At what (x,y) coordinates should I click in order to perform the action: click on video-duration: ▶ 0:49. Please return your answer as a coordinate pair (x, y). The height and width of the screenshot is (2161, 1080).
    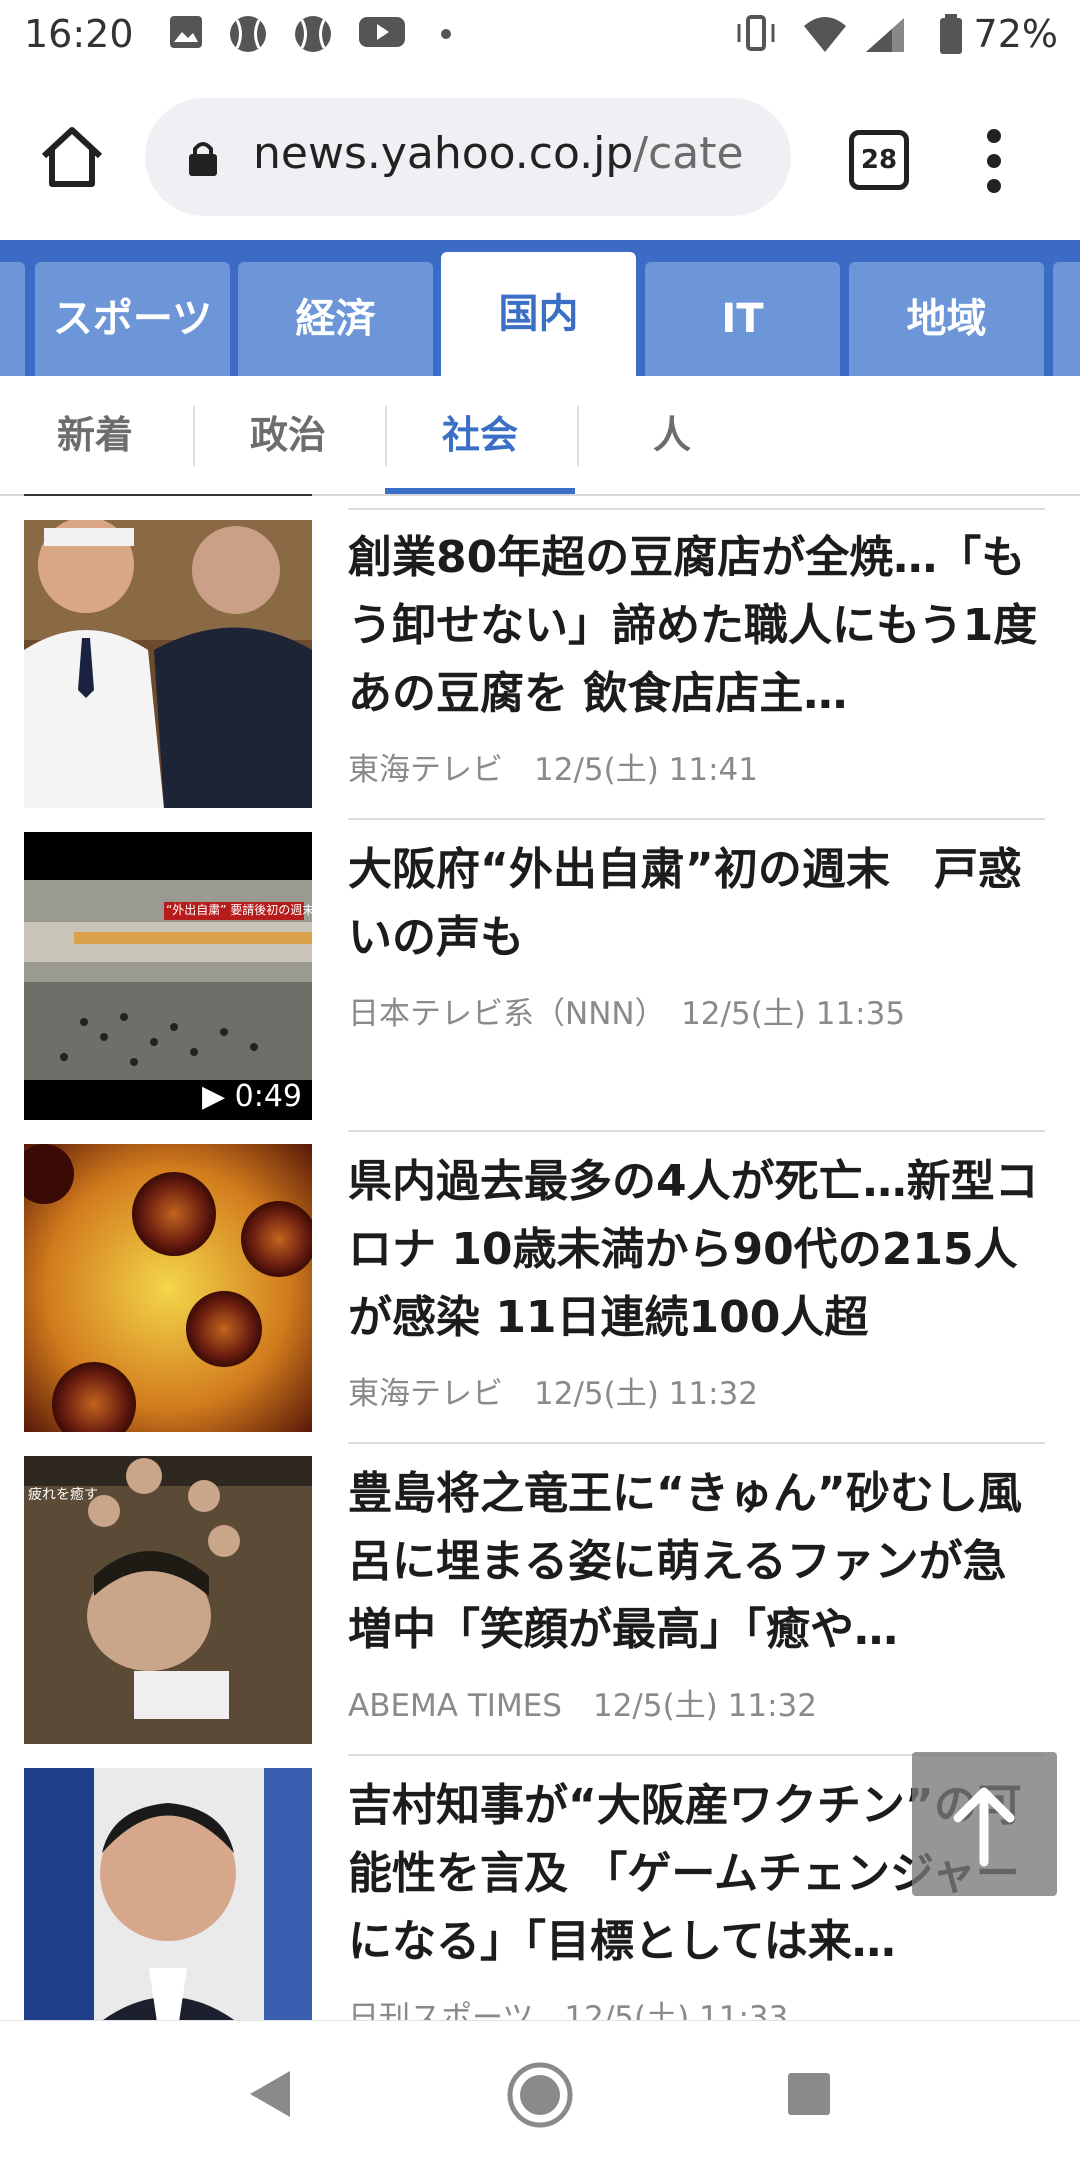
    Looking at the image, I should click on (252, 1096).